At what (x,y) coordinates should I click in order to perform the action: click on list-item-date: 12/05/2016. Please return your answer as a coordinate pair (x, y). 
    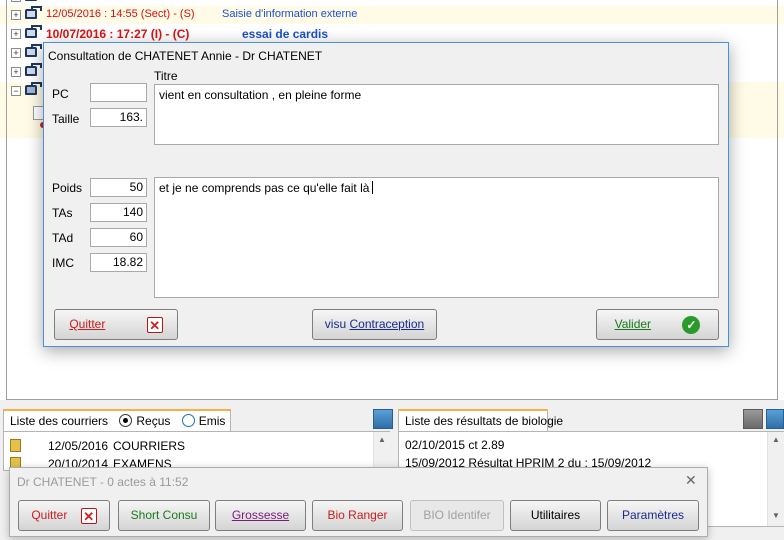
    Looking at the image, I should click on (78, 446).